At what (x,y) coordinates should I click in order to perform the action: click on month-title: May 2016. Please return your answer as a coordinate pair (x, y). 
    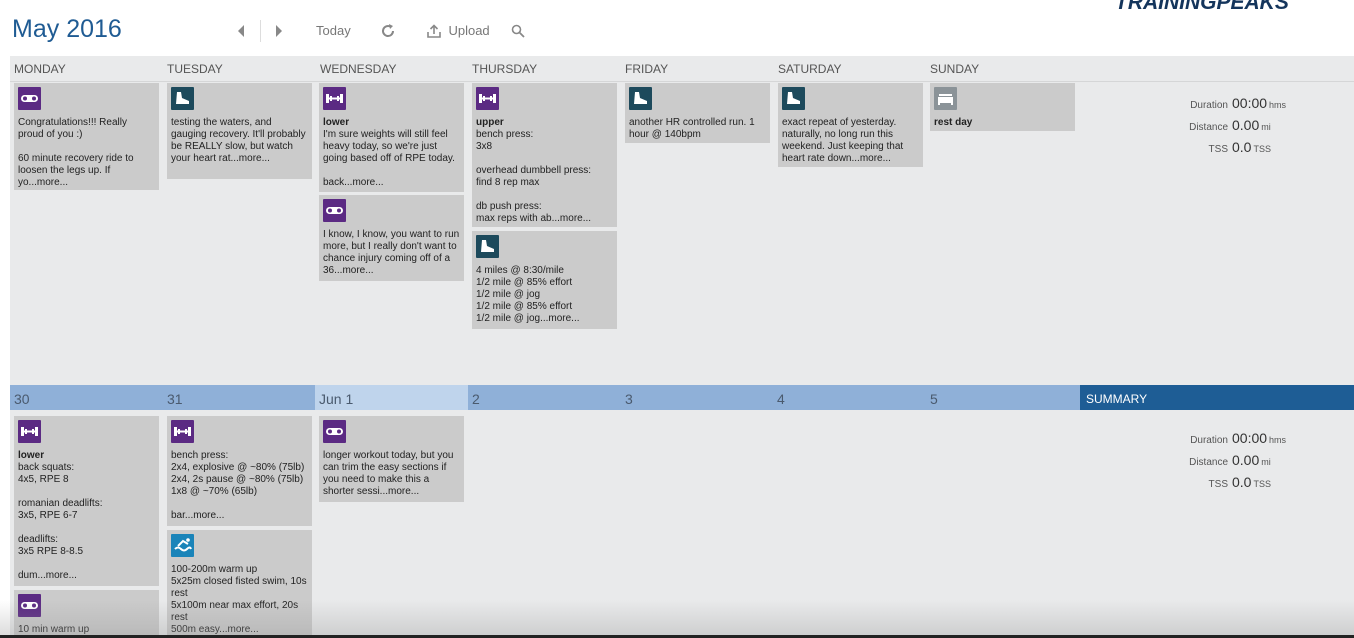
    Looking at the image, I should click on (67, 29).